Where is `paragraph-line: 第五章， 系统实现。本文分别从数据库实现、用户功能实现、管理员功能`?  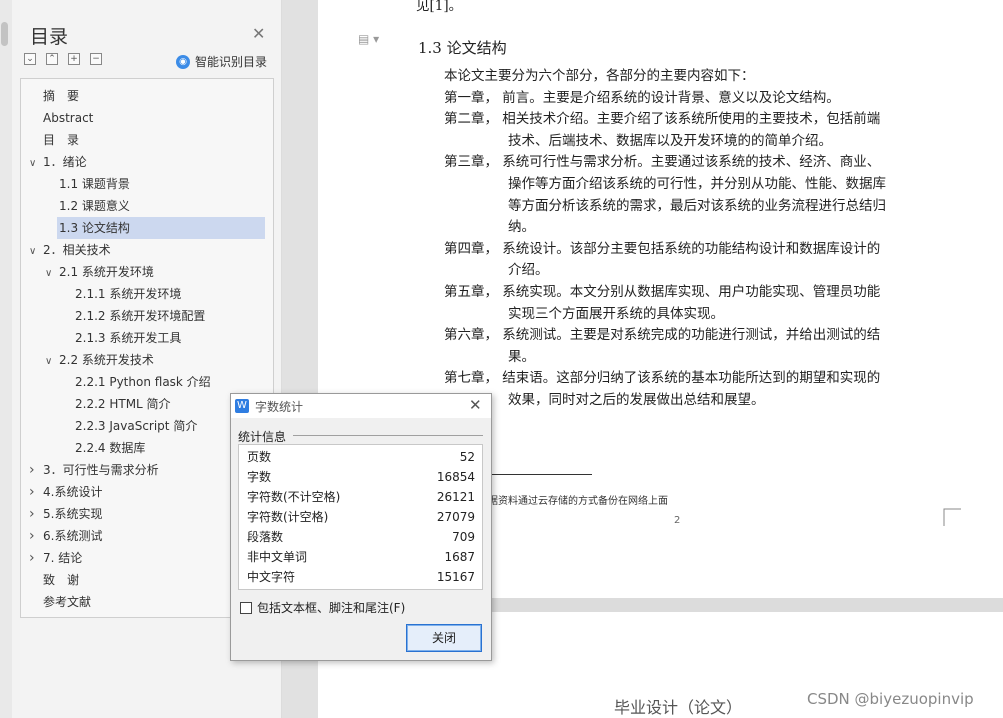 paragraph-line: 第五章， 系统实现。本文分别从数据库实现、用户功能实现、管理员功能 is located at coordinates (662, 292).